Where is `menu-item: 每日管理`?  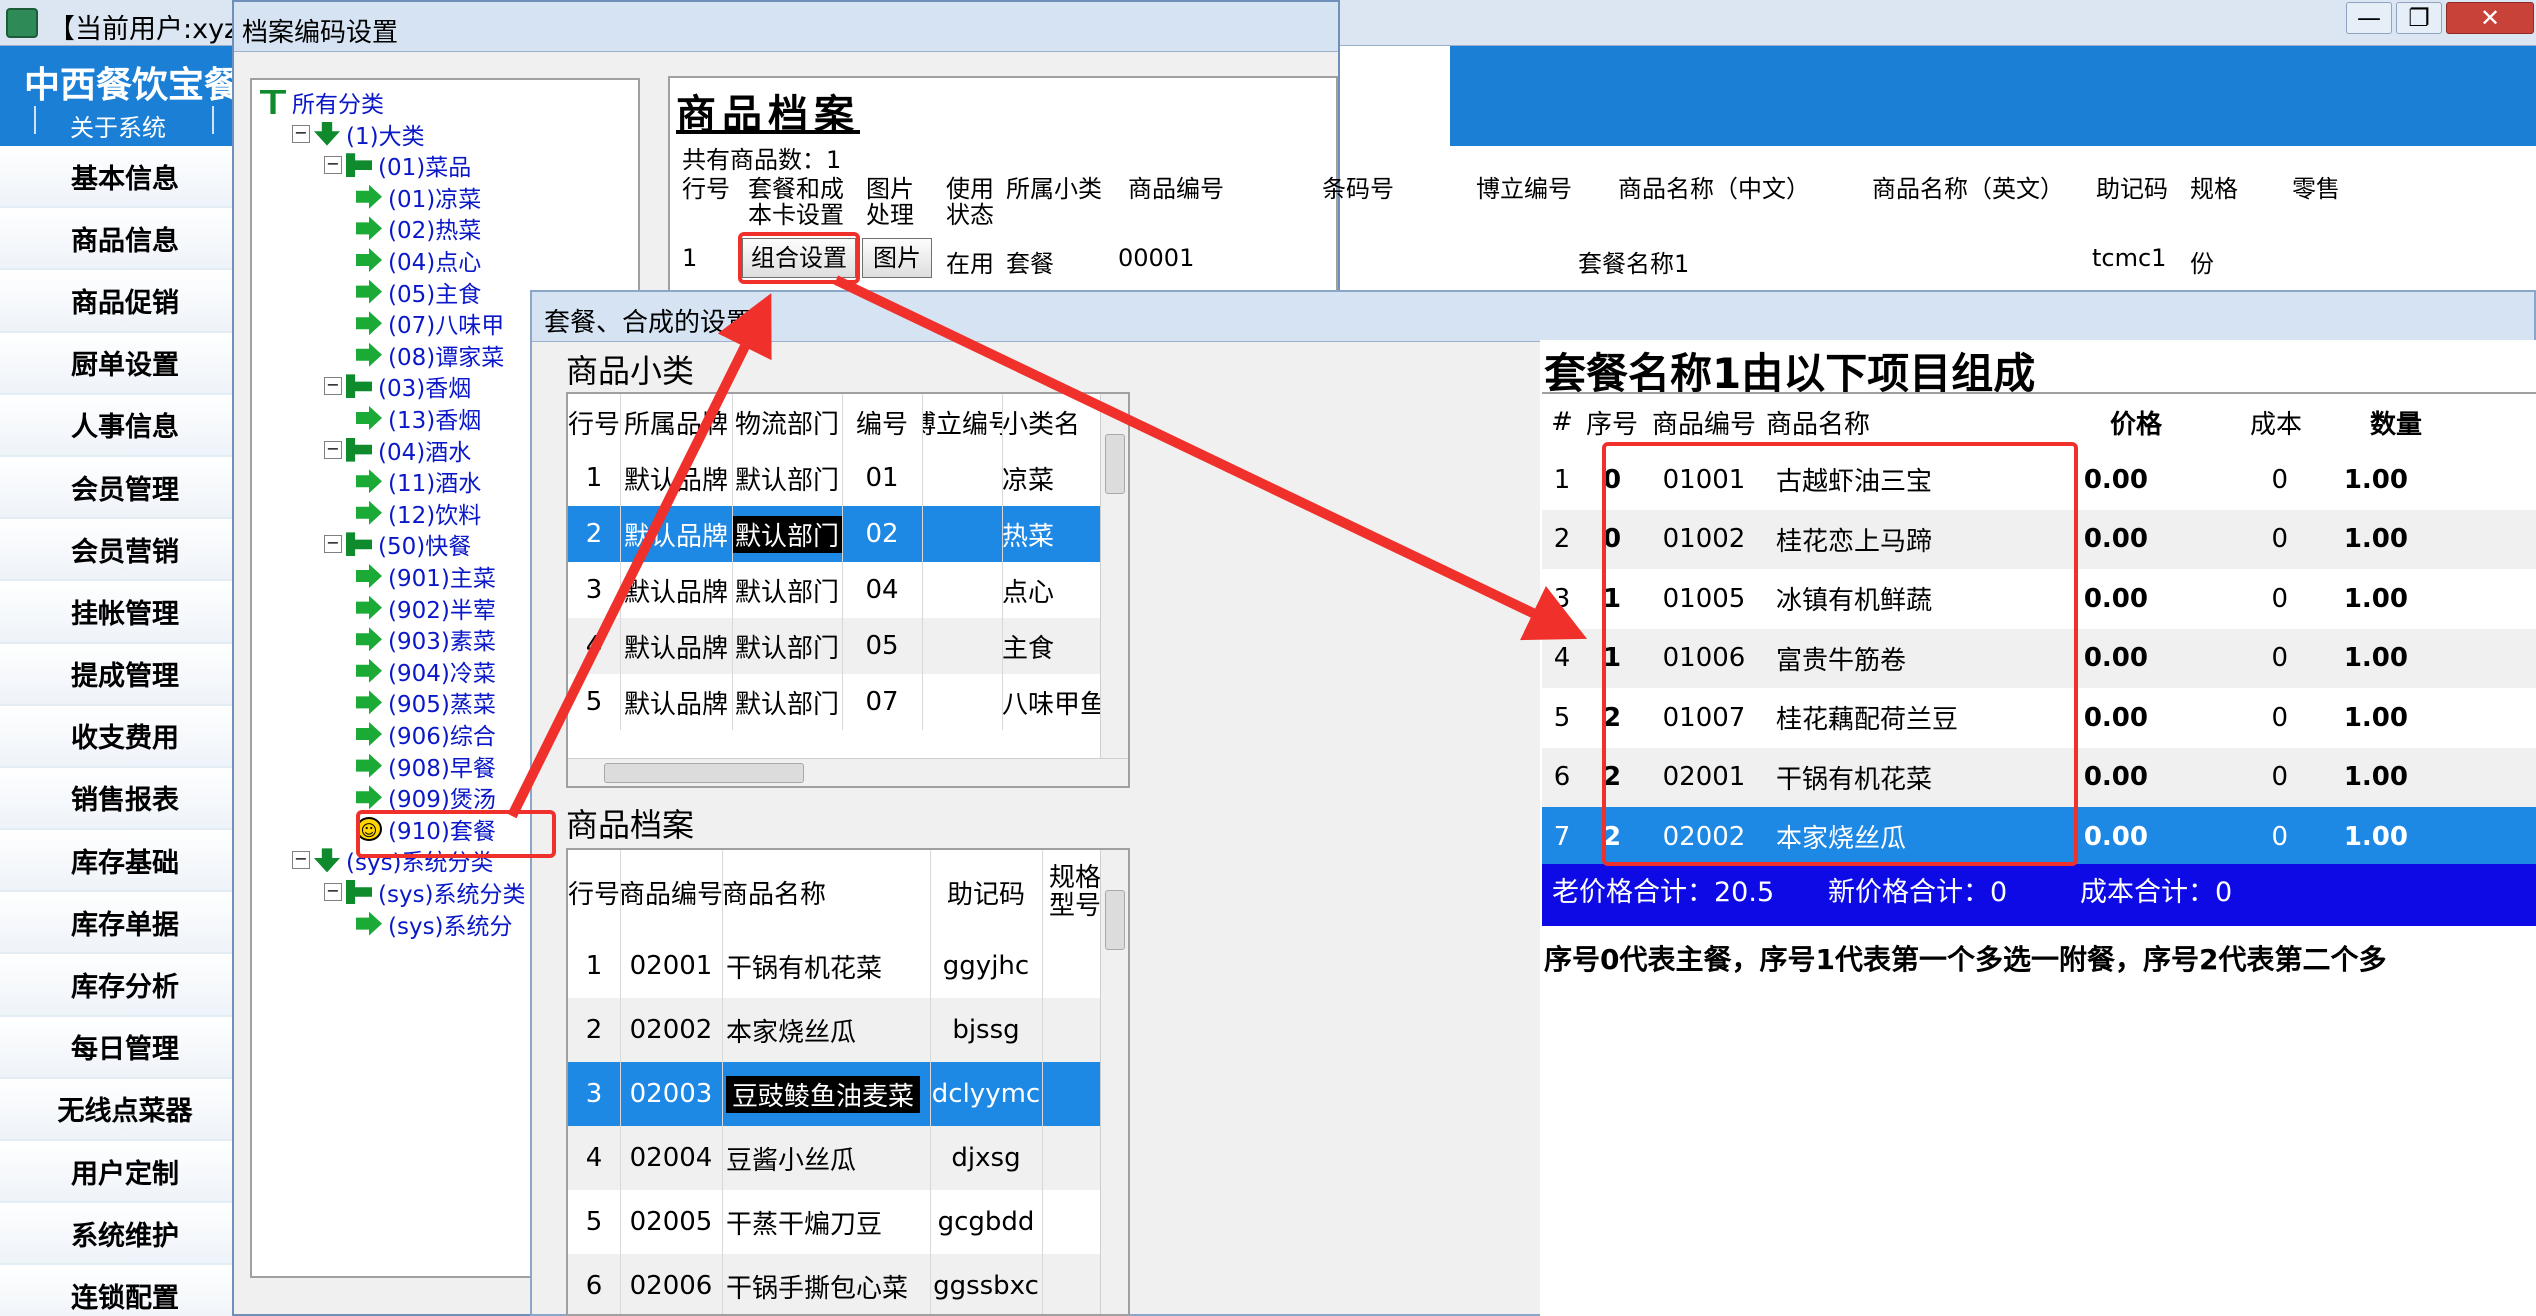 menu-item: 每日管理 is located at coordinates (120, 1047).